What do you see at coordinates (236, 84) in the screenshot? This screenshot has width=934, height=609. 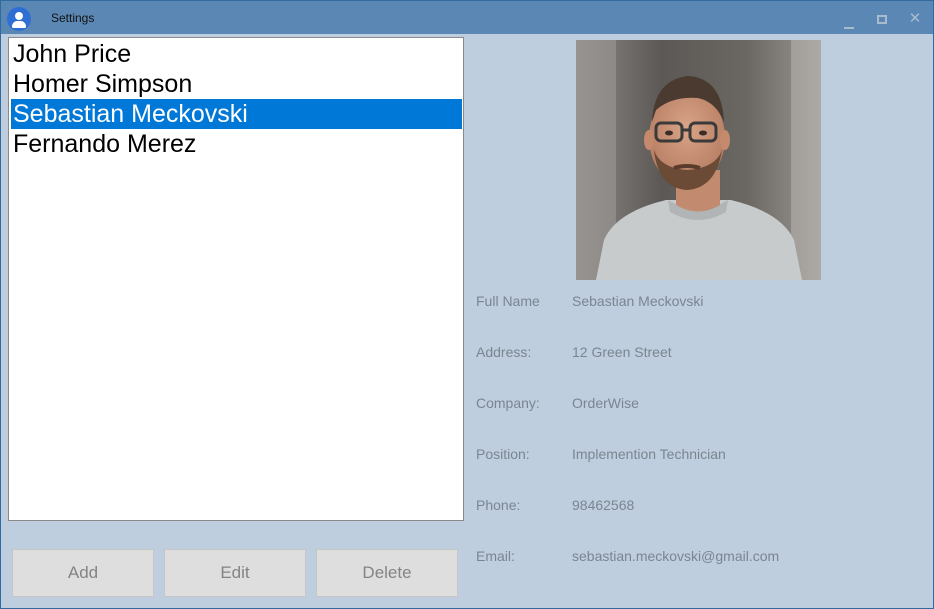 I see `list-item: Homer Simpson` at bounding box center [236, 84].